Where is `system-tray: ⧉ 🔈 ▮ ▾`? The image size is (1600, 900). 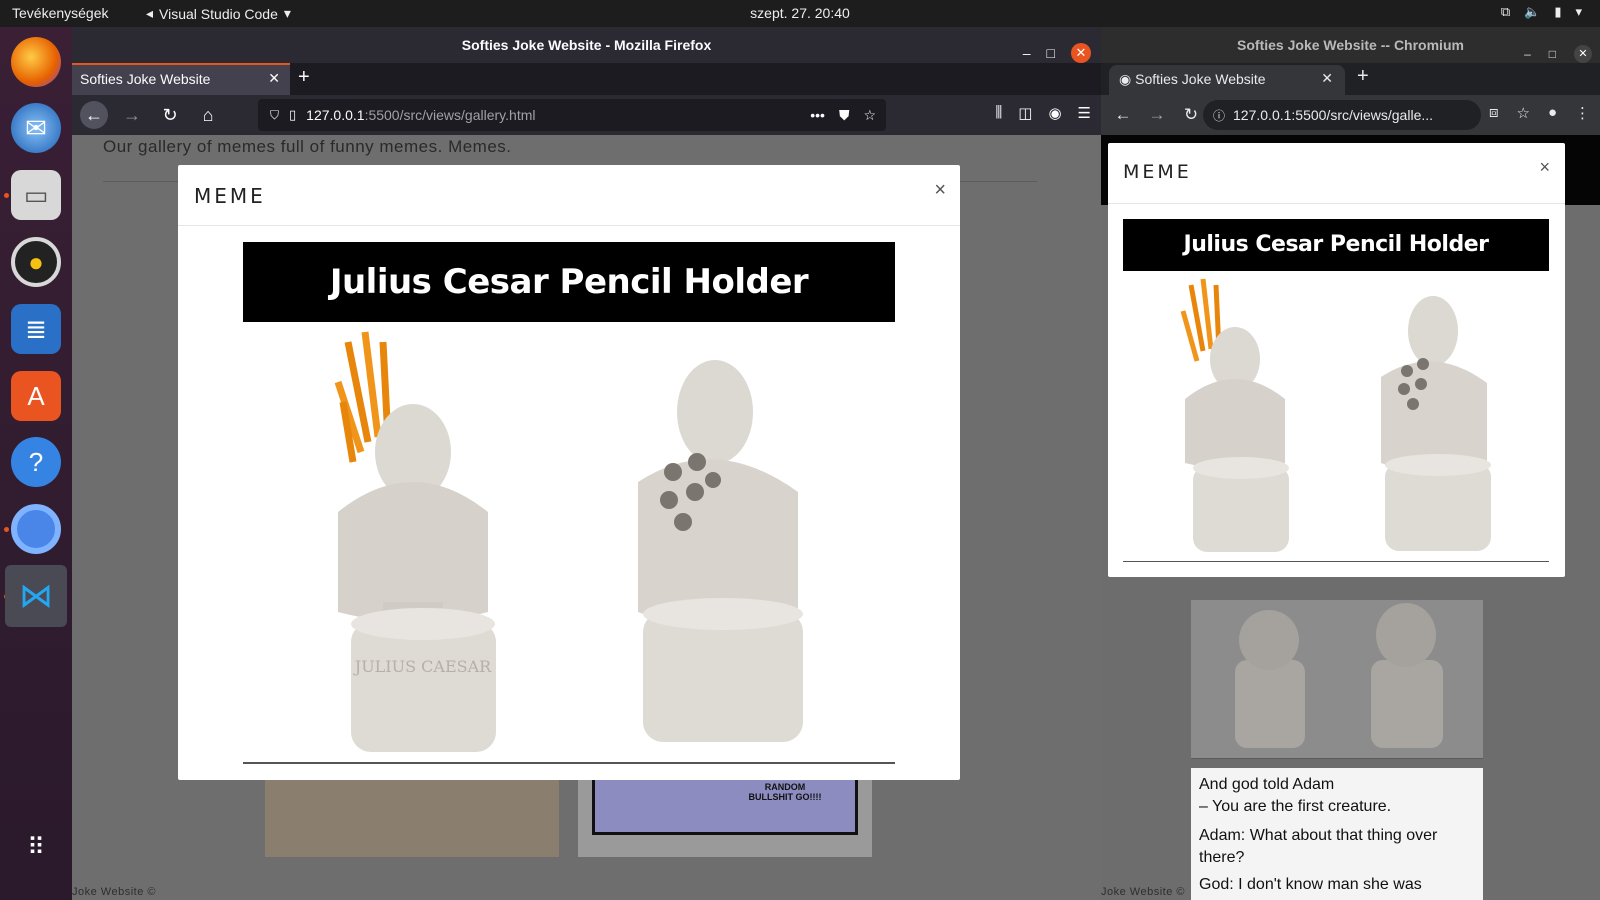
system-tray: ⧉ 🔈 ▮ ▾ is located at coordinates (1541, 12).